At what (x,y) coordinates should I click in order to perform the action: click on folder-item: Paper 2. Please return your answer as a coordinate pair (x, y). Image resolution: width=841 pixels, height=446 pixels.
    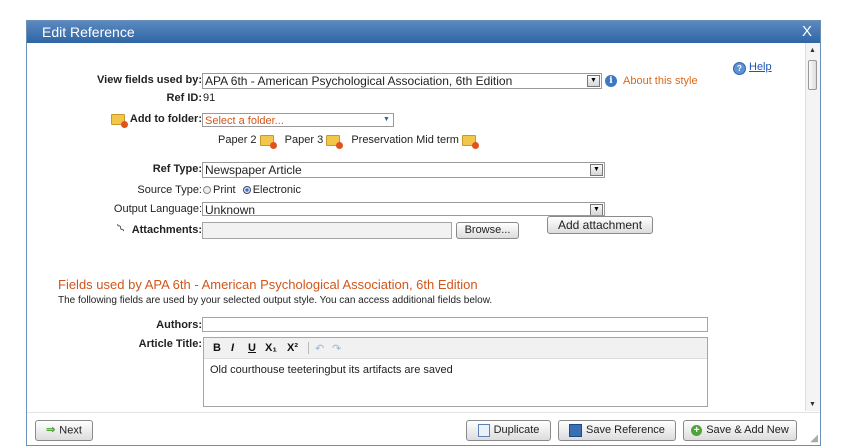
    Looking at the image, I should click on (247, 141).